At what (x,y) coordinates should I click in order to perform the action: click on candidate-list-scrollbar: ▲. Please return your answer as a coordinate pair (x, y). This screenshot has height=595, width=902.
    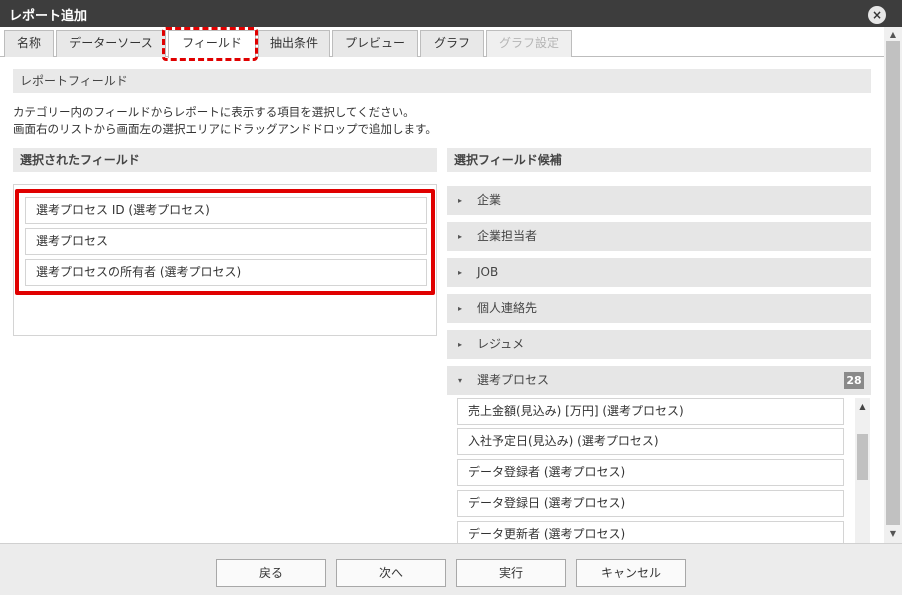
    Looking at the image, I should click on (862, 470).